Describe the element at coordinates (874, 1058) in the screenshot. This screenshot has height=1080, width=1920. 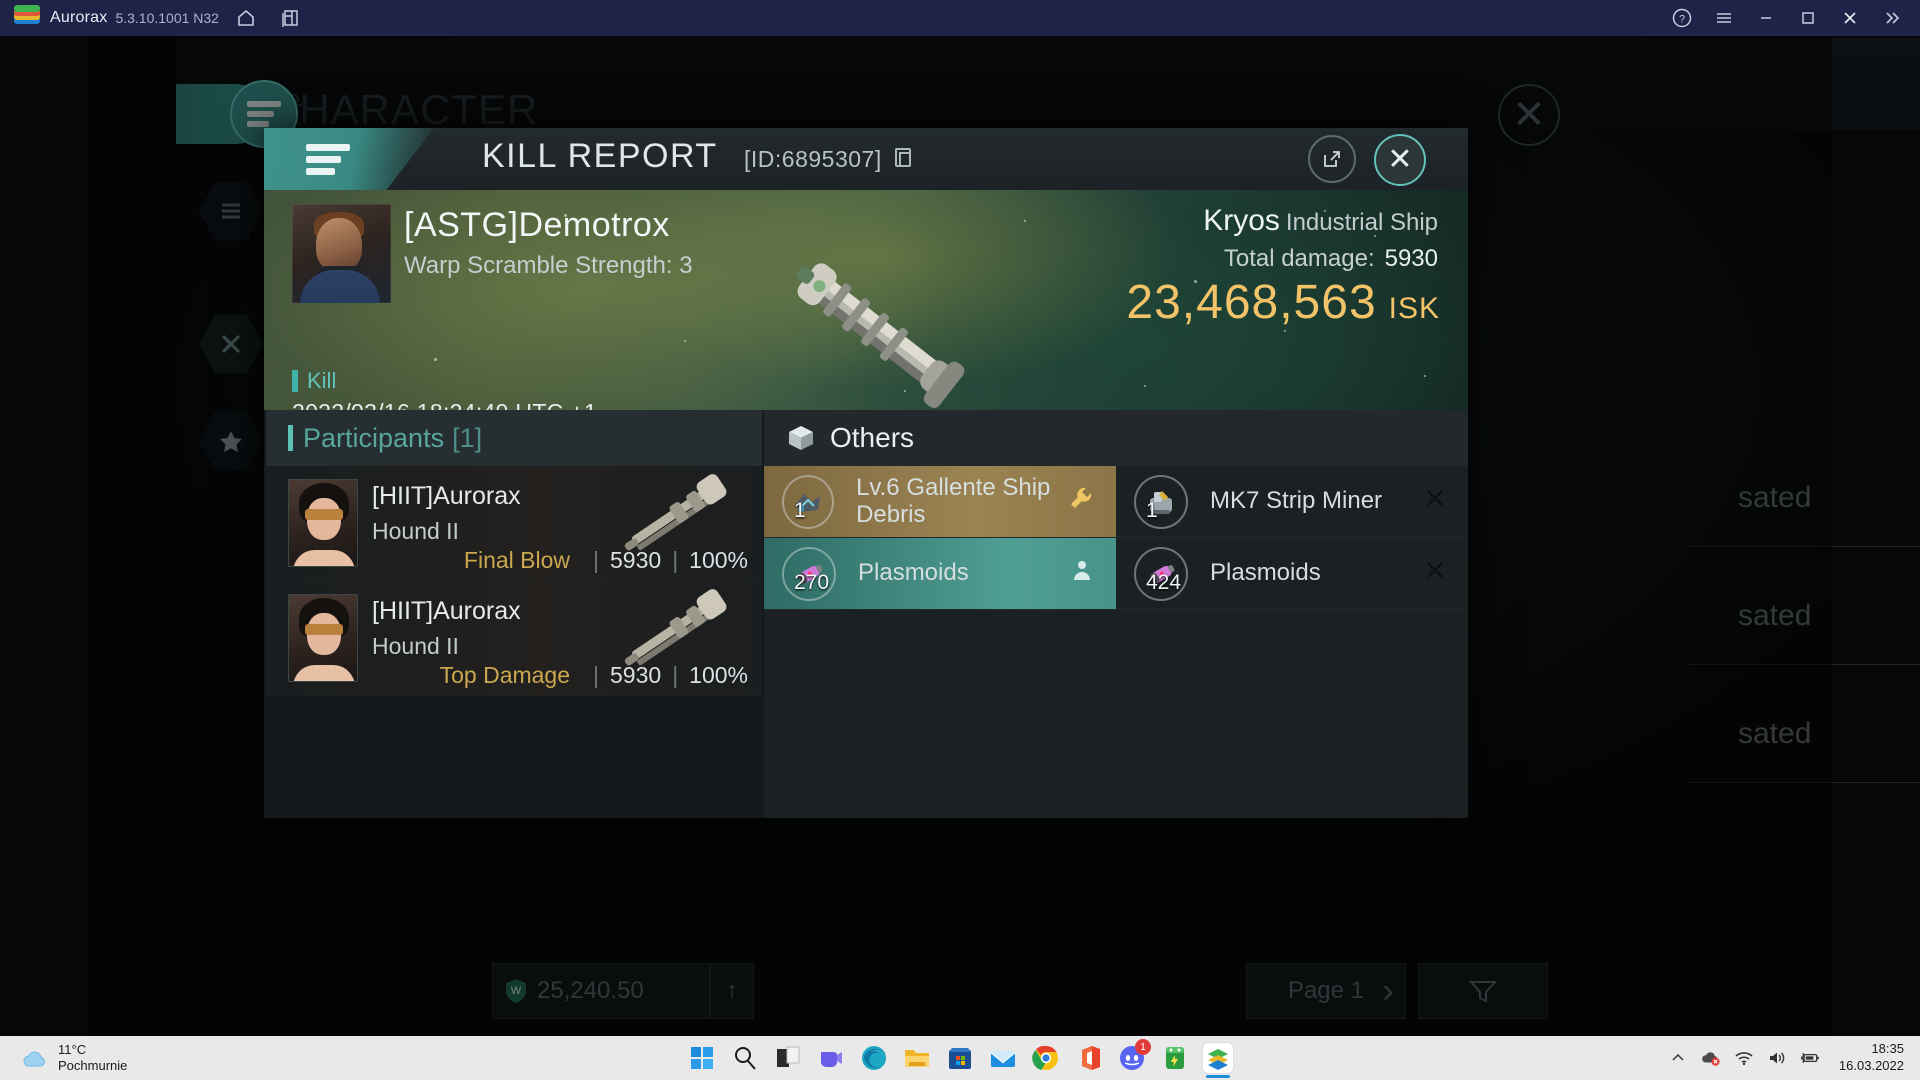
I see `edge-icon` at that location.